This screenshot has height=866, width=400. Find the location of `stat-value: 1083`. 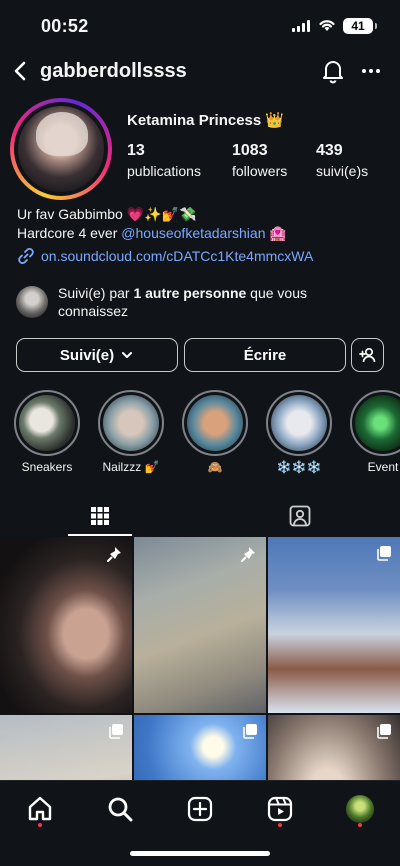

stat-value: 1083 is located at coordinates (250, 150).